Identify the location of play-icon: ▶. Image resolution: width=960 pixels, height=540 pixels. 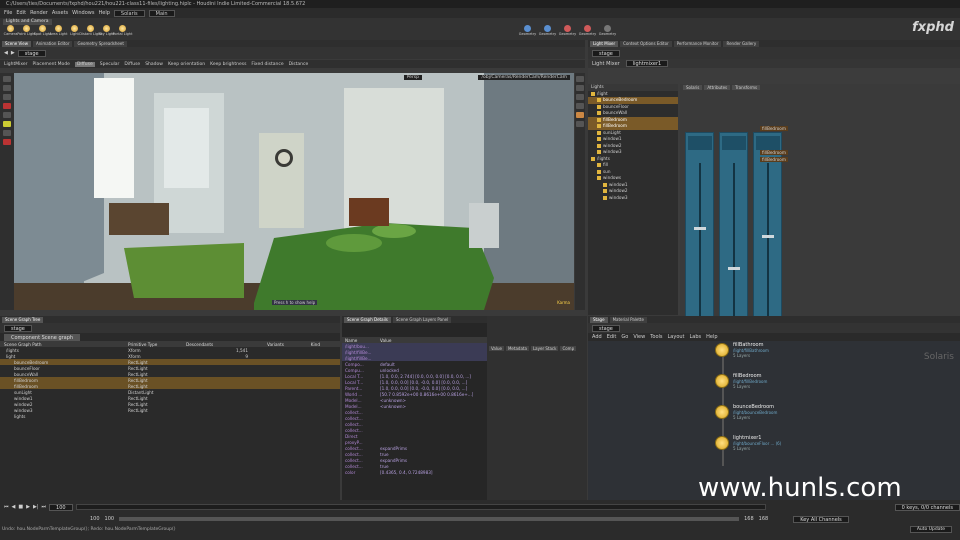
(28, 507).